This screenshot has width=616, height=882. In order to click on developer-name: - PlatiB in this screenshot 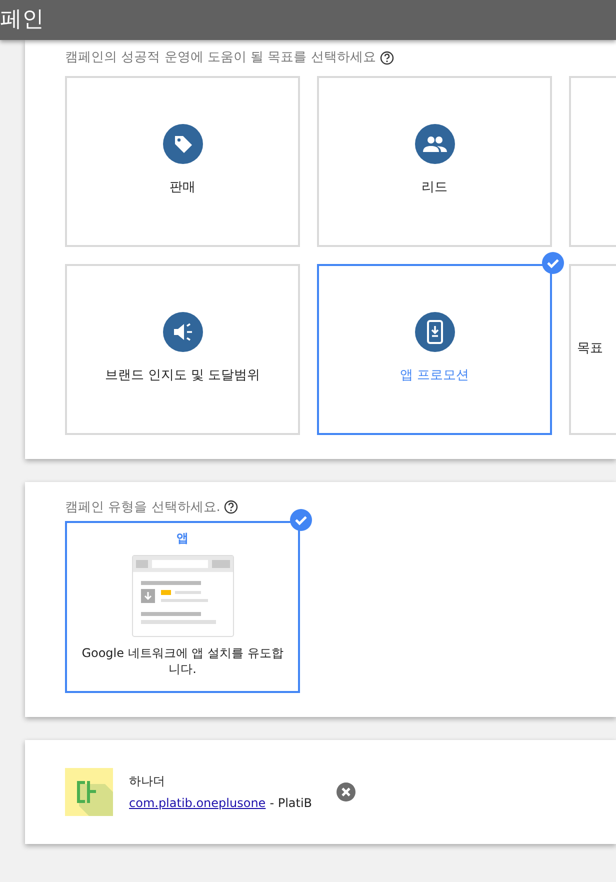, I will do `click(291, 803)`.